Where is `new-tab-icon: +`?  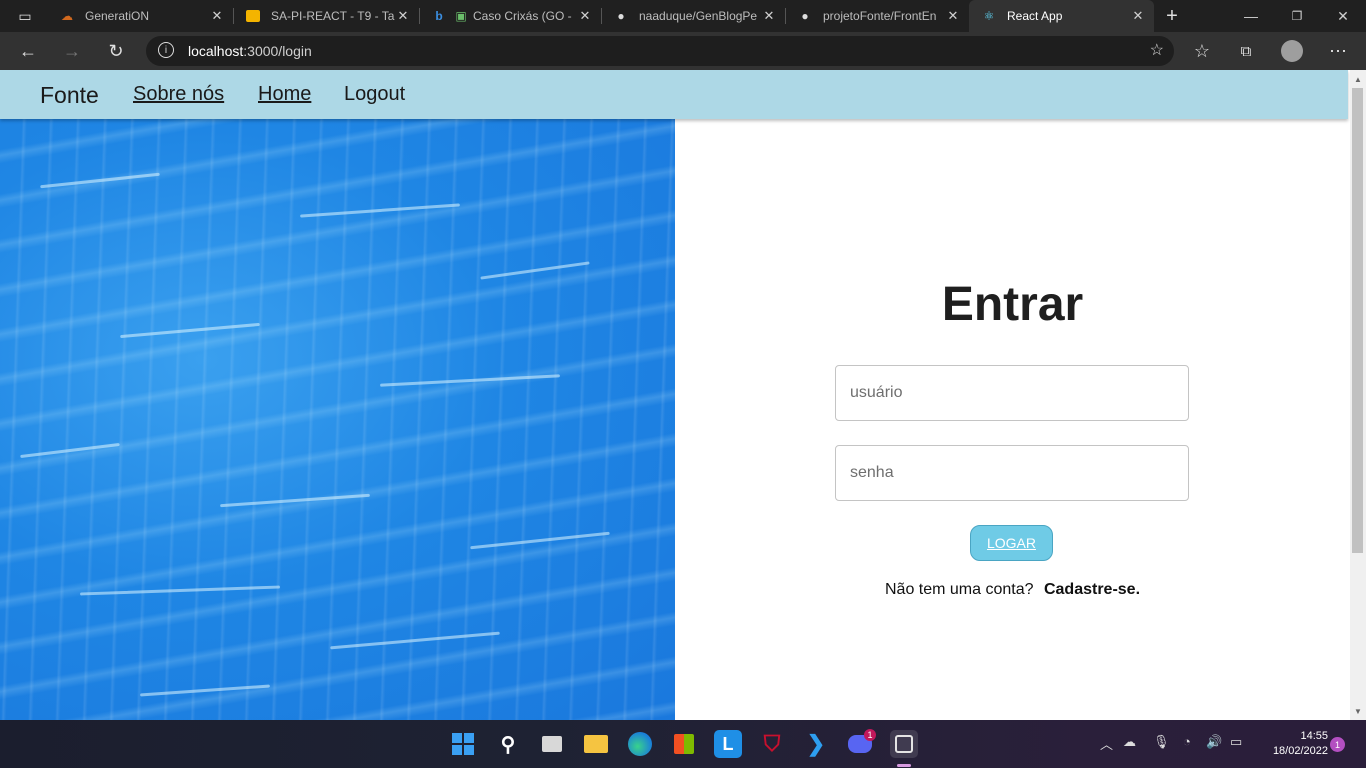 new-tab-icon: + is located at coordinates (1172, 16).